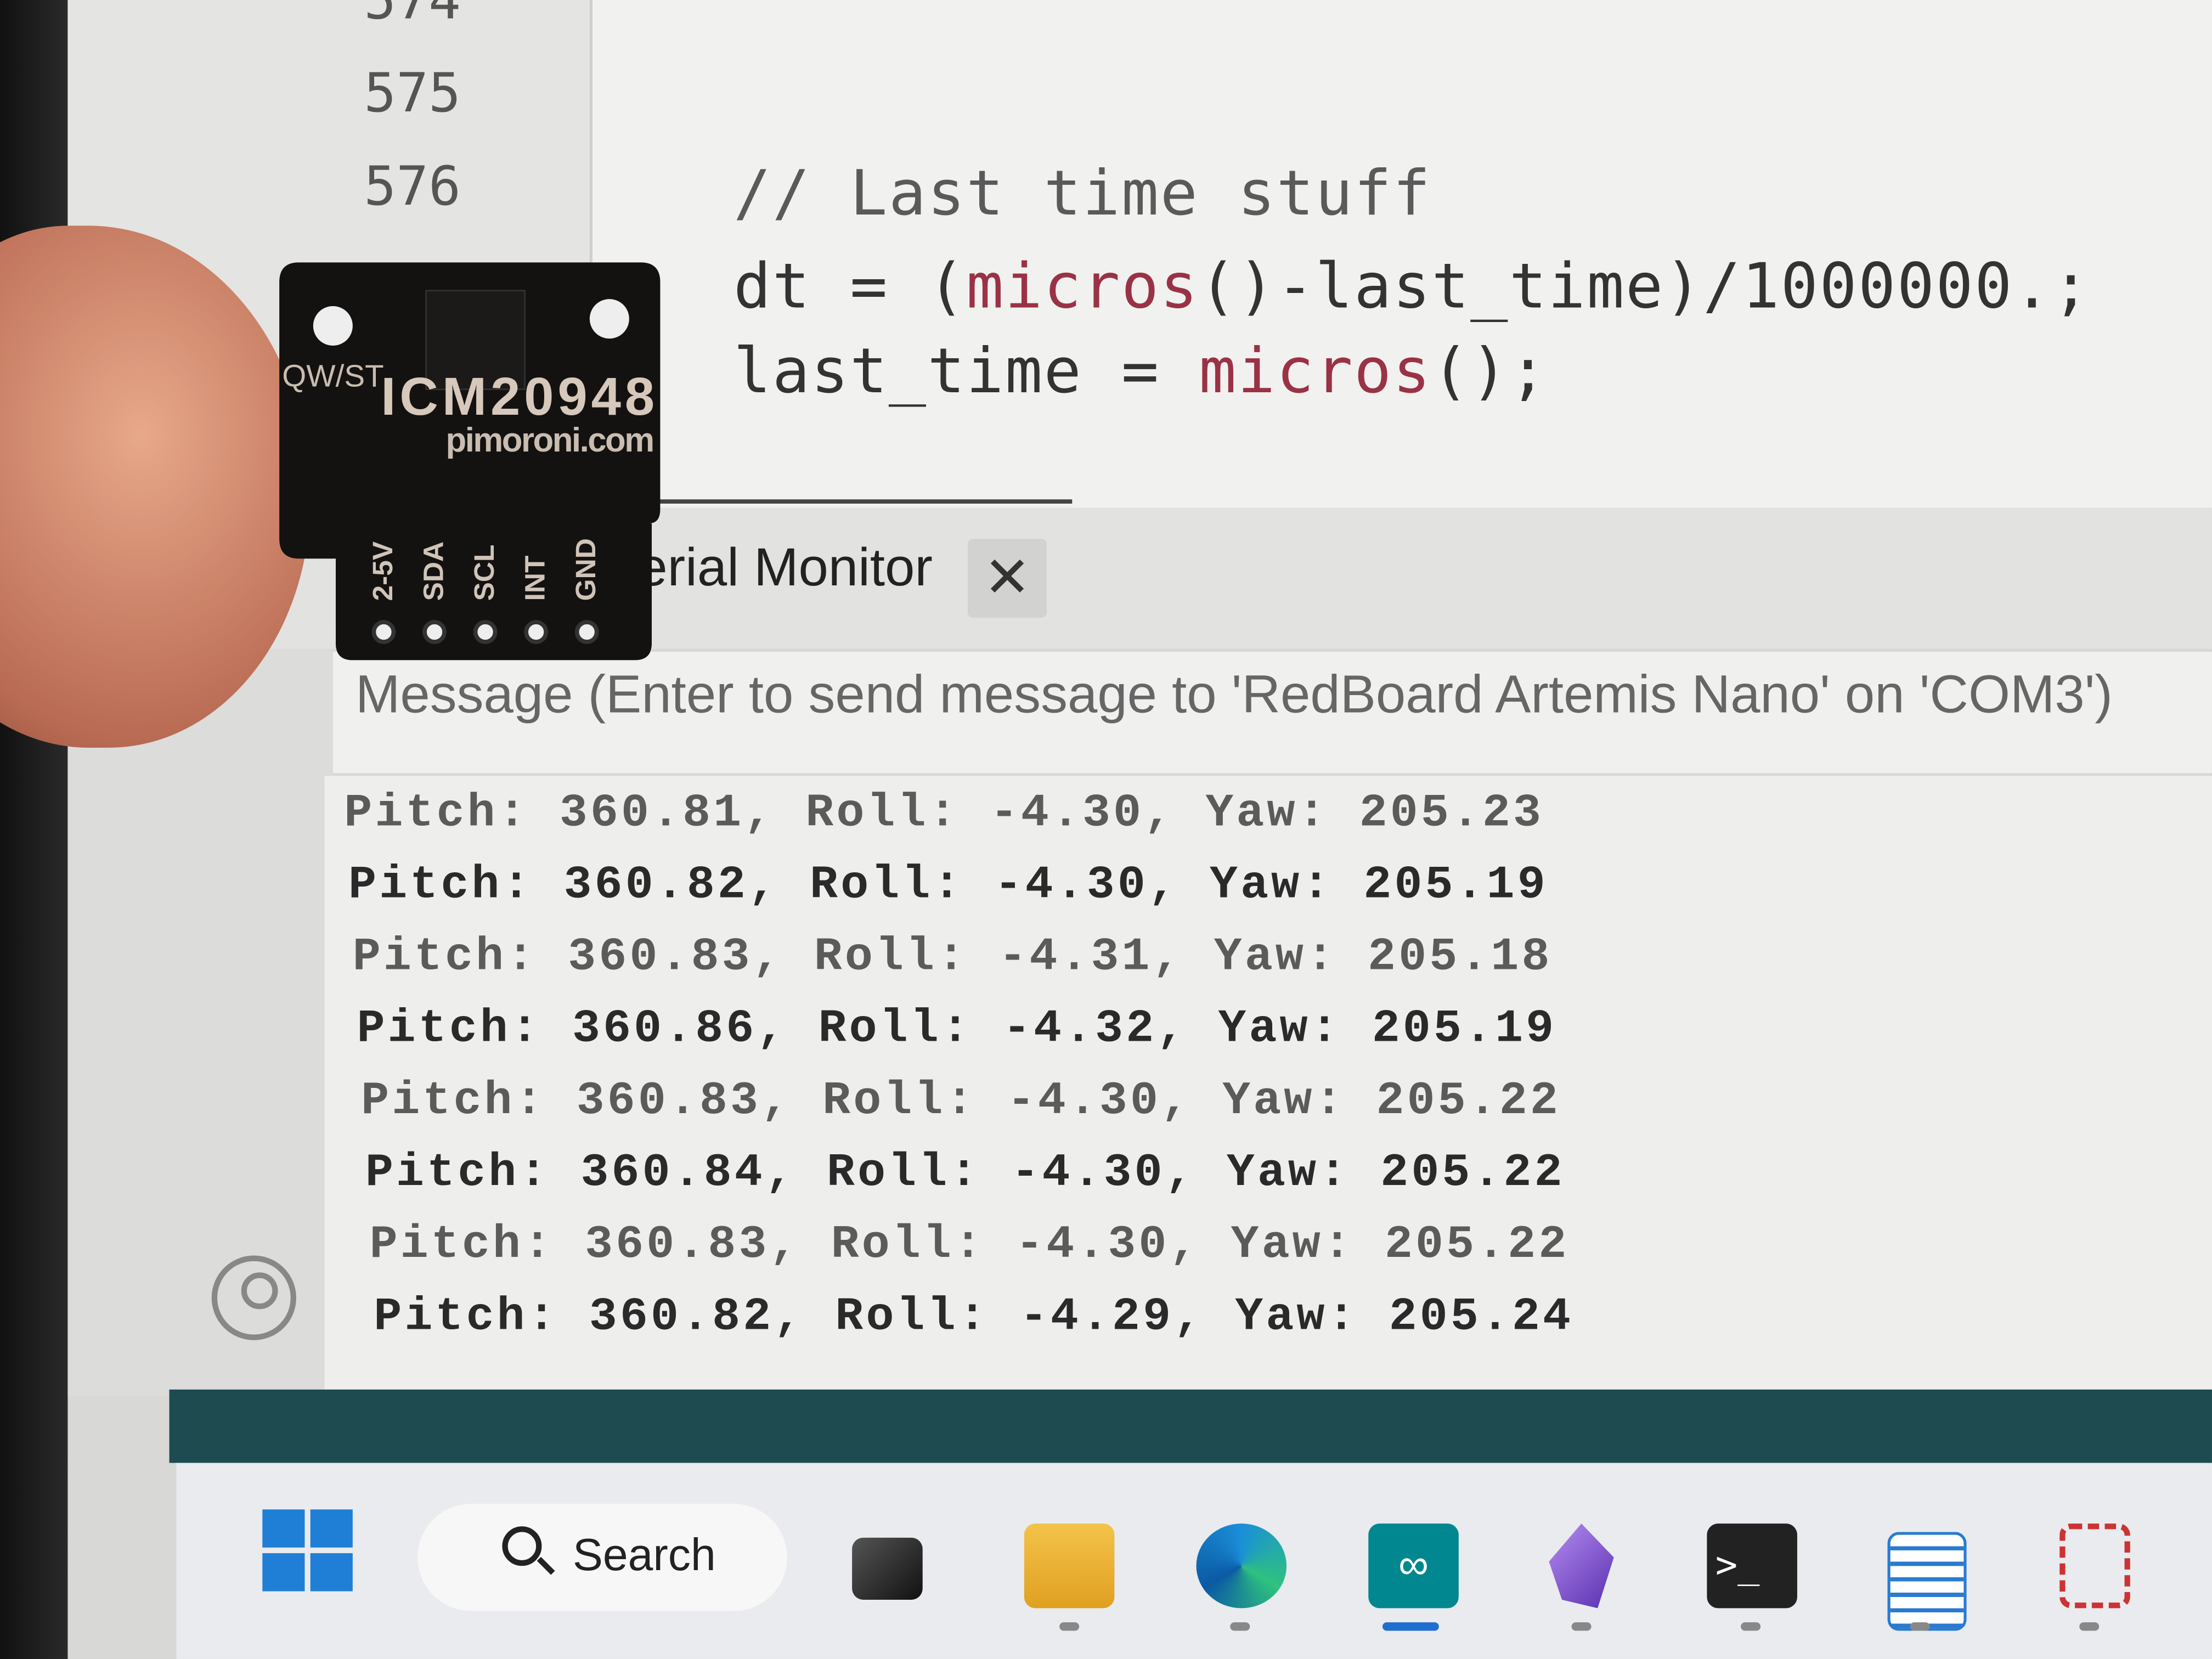  I want to click on task-view-icon, so click(888, 1568).